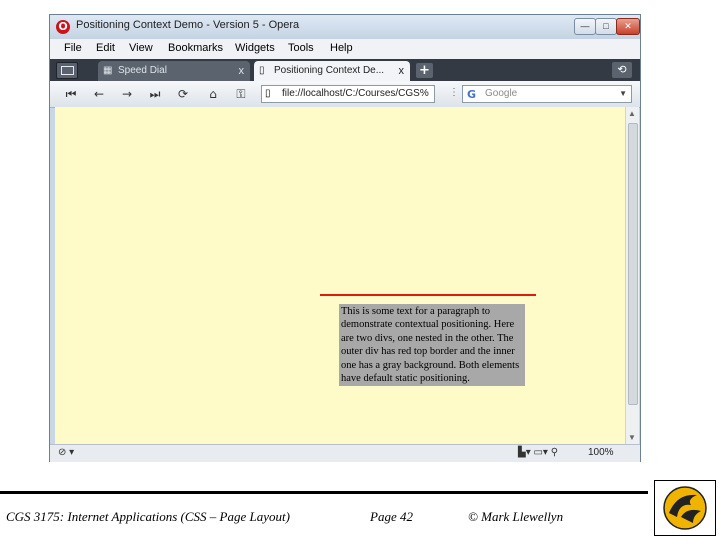 This screenshot has width=720, height=540. Describe the element at coordinates (99, 94) in the screenshot. I see `back-icon: ←` at that location.